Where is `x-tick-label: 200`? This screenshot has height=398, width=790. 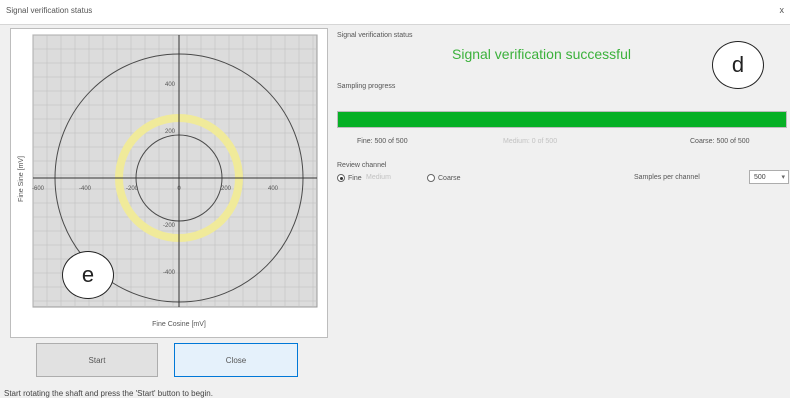 x-tick-label: 200 is located at coordinates (226, 189).